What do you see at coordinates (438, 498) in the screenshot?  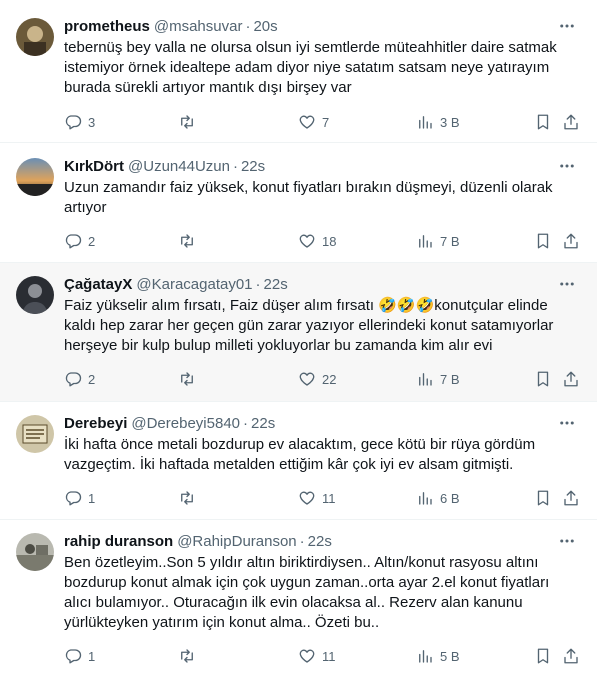 I see `views-button: 6 B` at bounding box center [438, 498].